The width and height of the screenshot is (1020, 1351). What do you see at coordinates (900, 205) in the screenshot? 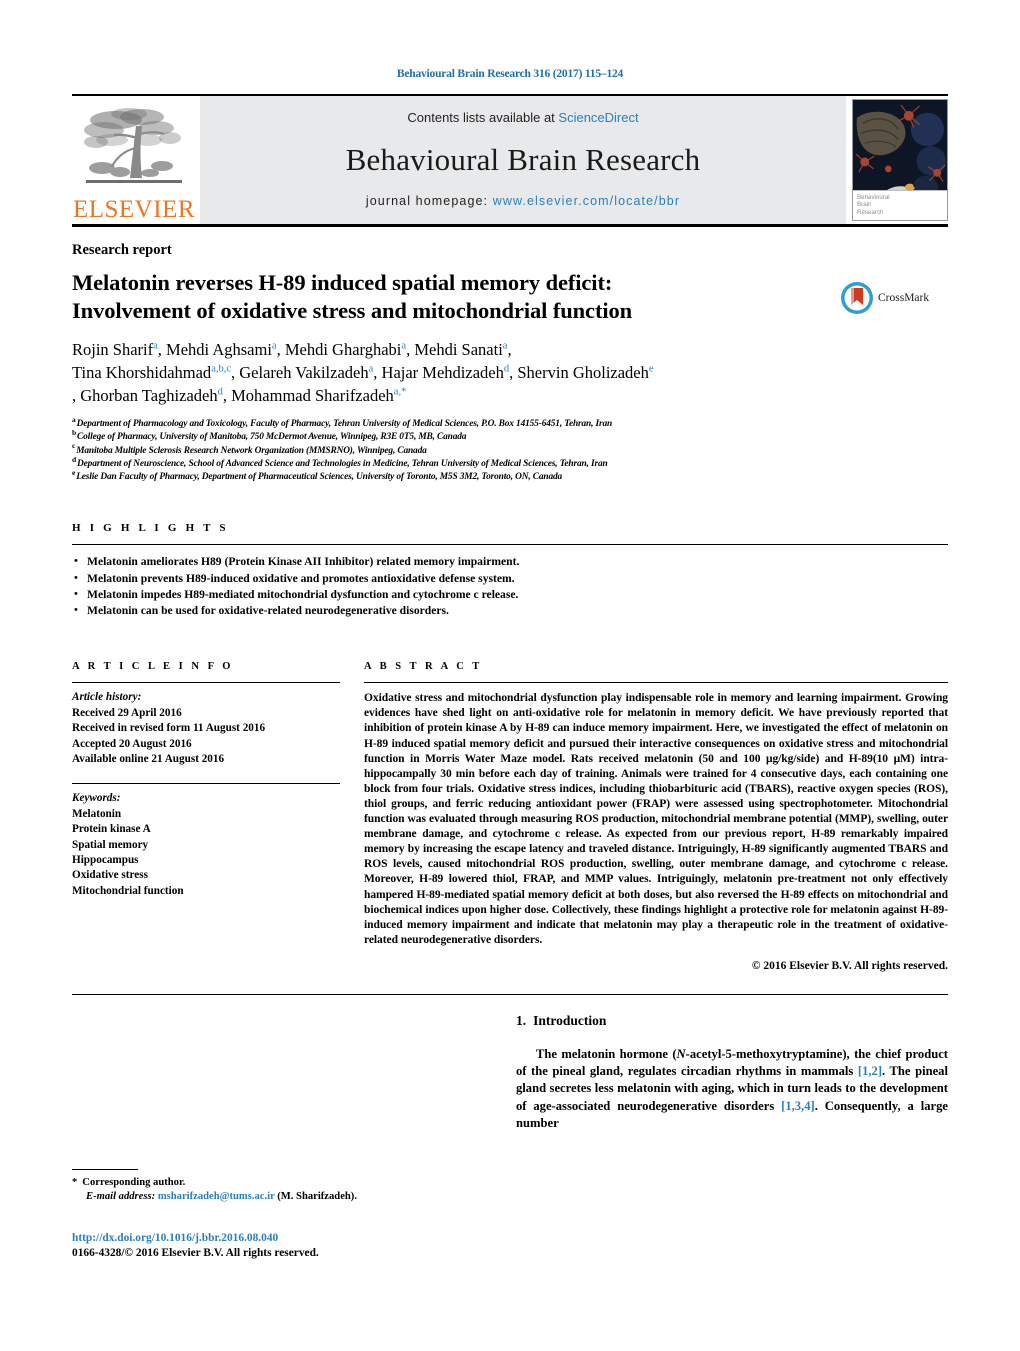
I see `cover-caption: Behavioural Brain Research` at bounding box center [900, 205].